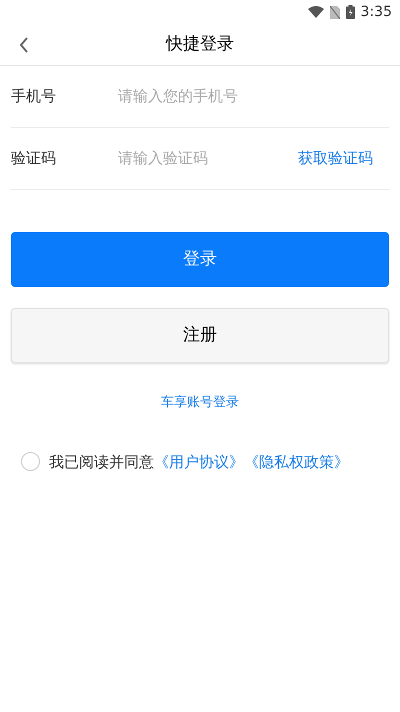 Image resolution: width=400 pixels, height=712 pixels. I want to click on field-label: 手机号, so click(34, 97).